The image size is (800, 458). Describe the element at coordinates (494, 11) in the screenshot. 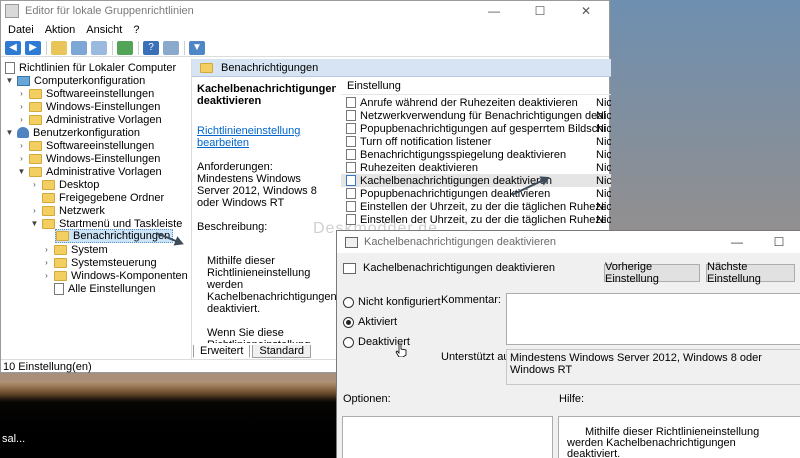

I see `minimize-button: —` at that location.